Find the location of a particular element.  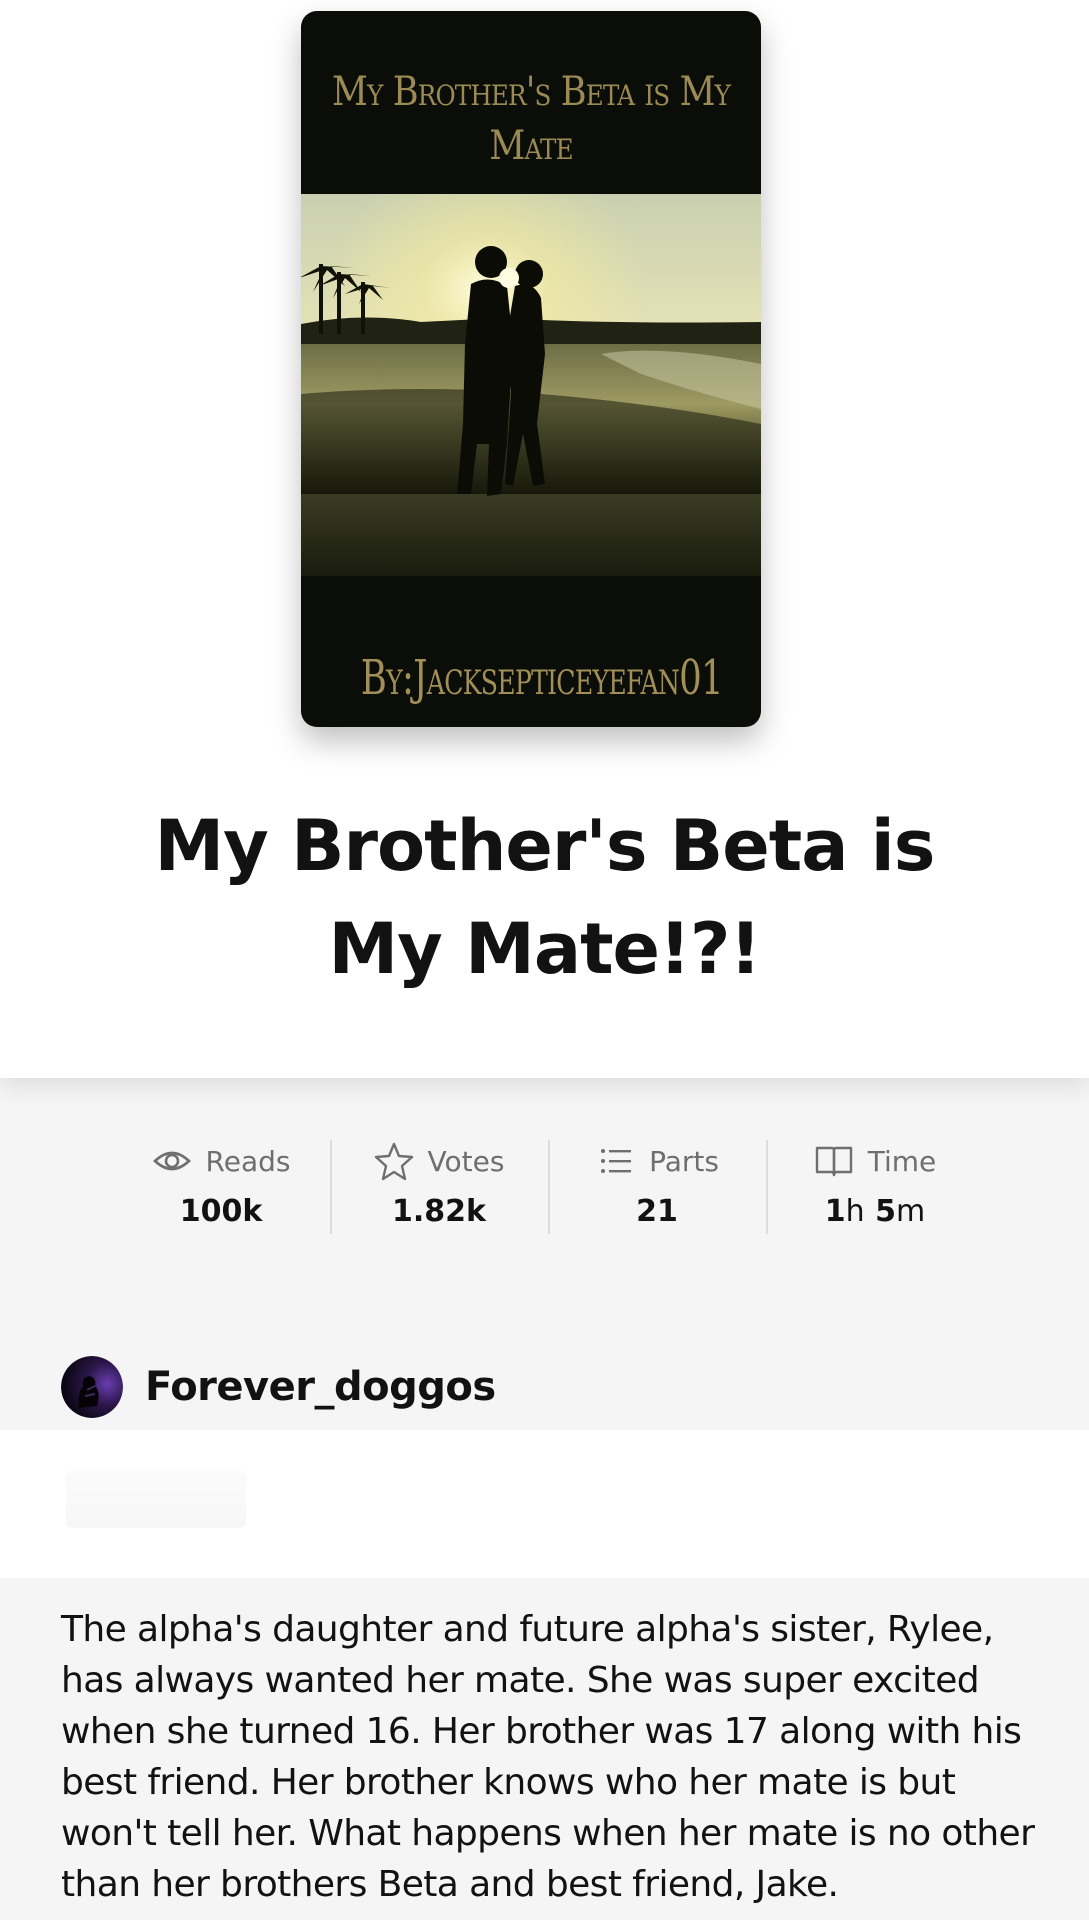

time-hours-unit: h is located at coordinates (855, 1211).